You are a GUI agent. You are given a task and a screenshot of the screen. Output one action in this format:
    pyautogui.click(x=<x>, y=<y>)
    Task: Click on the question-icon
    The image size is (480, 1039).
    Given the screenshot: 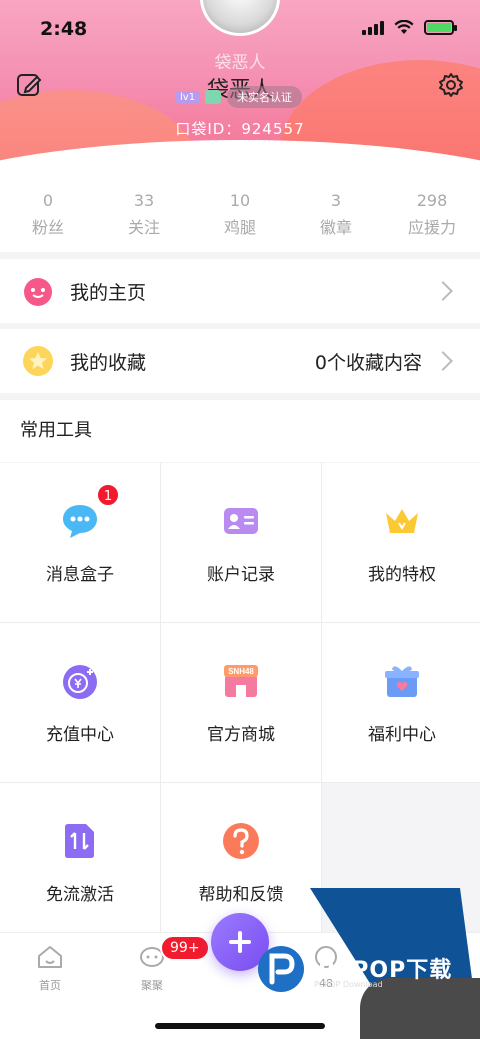 What is the action you would take?
    pyautogui.click(x=241, y=841)
    